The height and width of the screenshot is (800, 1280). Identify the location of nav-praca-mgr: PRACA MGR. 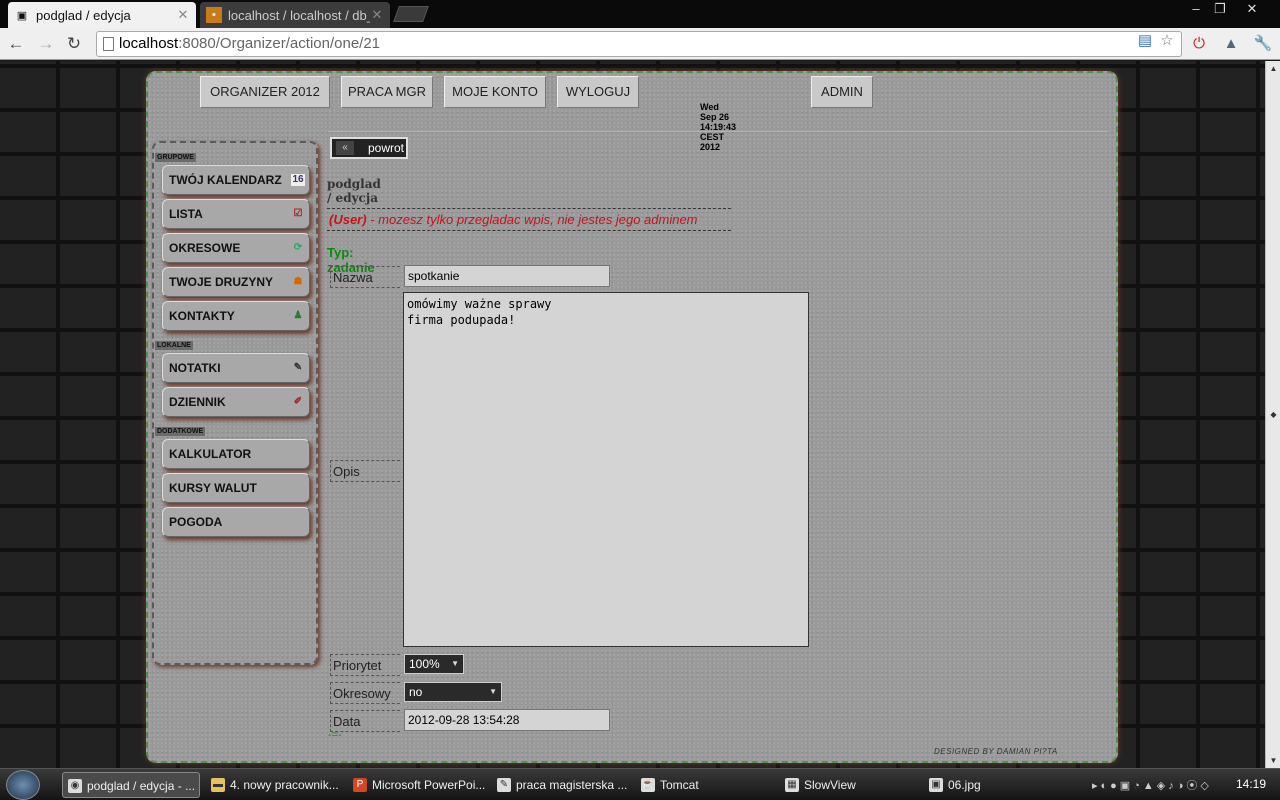
(387, 92).